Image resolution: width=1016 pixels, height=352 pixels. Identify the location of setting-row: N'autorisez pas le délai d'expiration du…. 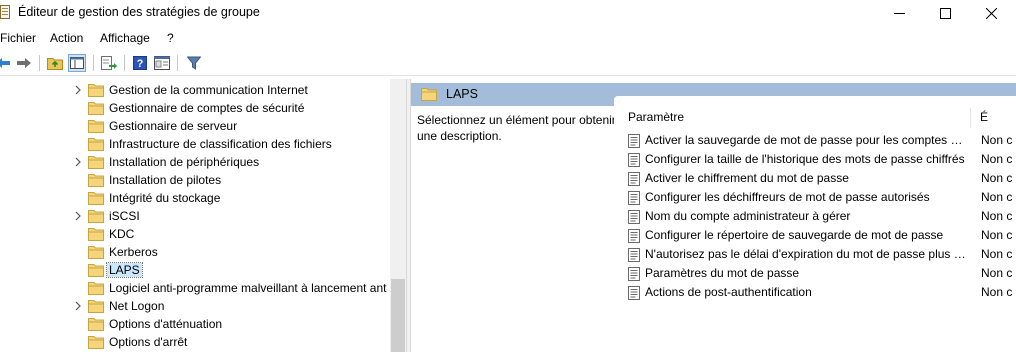
(815, 254).